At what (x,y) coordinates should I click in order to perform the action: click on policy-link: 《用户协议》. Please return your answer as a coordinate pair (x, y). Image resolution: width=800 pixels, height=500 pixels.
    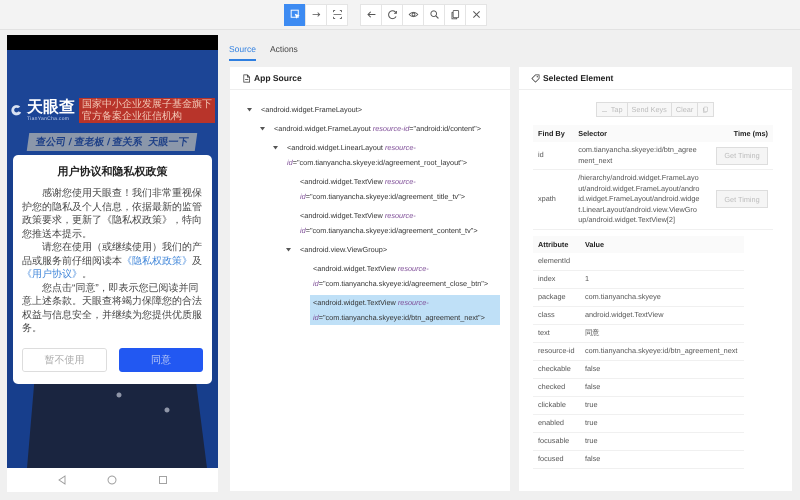
    Looking at the image, I should click on (52, 274).